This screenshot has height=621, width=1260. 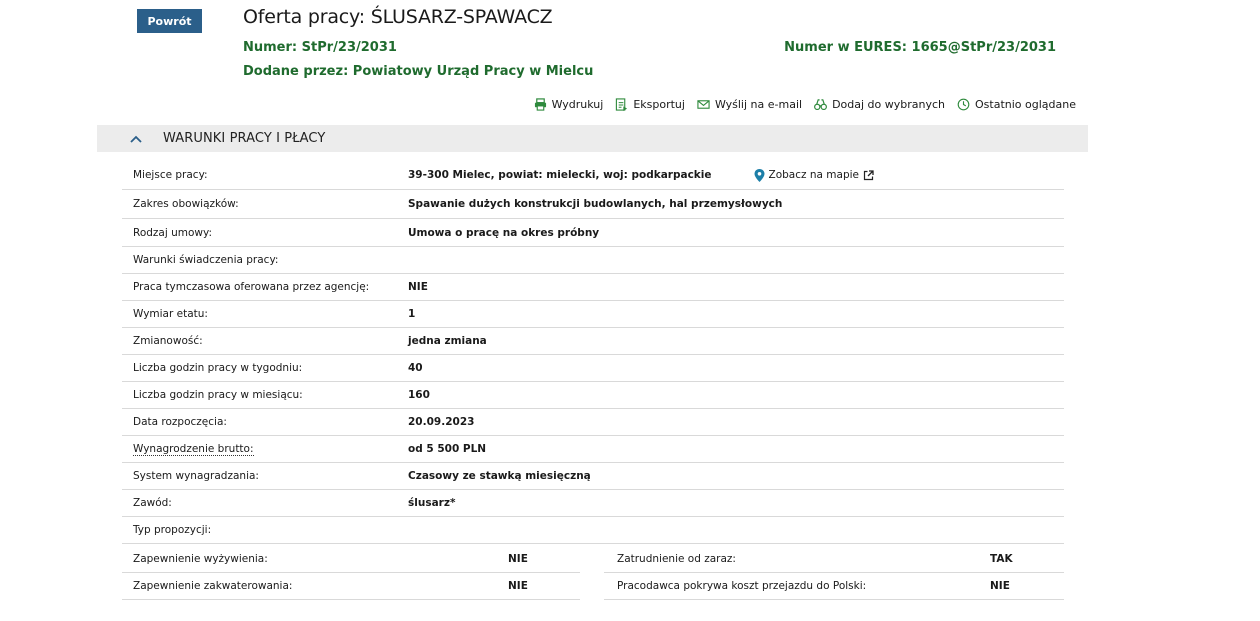 What do you see at coordinates (504, 232) in the screenshot?
I see `row-value: Umowa o pracę na okres próbny` at bounding box center [504, 232].